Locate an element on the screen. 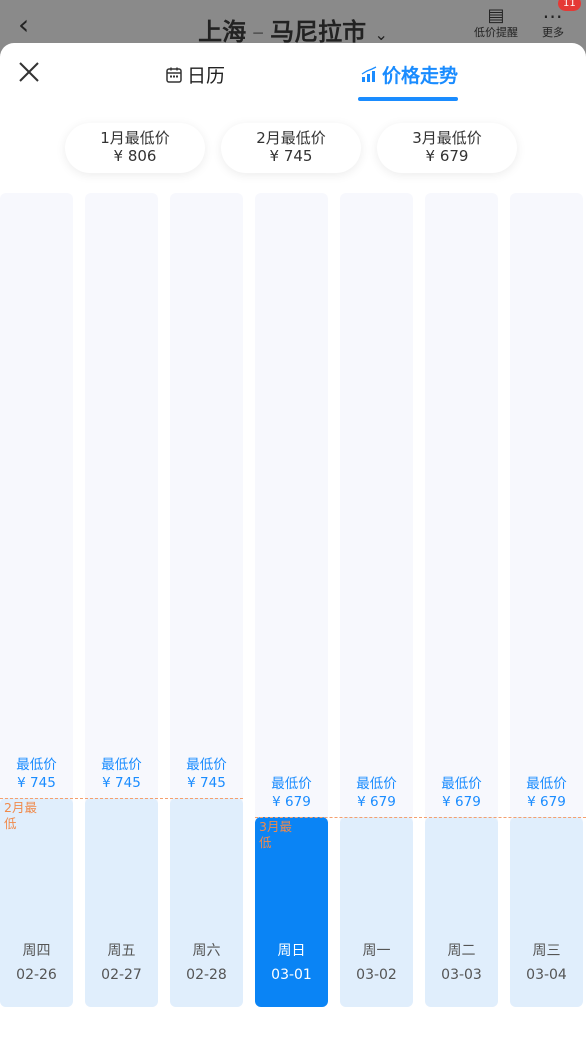 This screenshot has width=586, height=1049. day-column: 最低价 ¥ 679 周二 03-03 is located at coordinates (461, 600).